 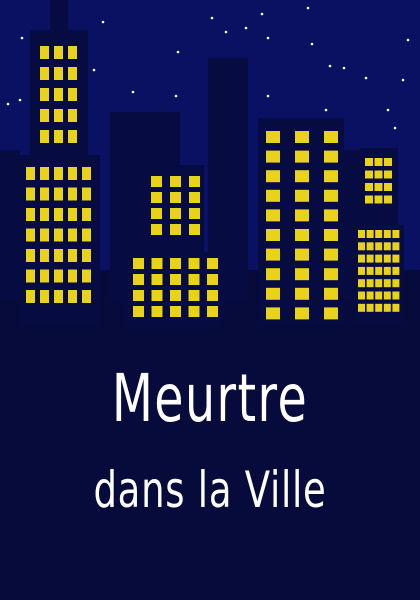 I want to click on building-tower-1-antenna, so click(x=59, y=16).